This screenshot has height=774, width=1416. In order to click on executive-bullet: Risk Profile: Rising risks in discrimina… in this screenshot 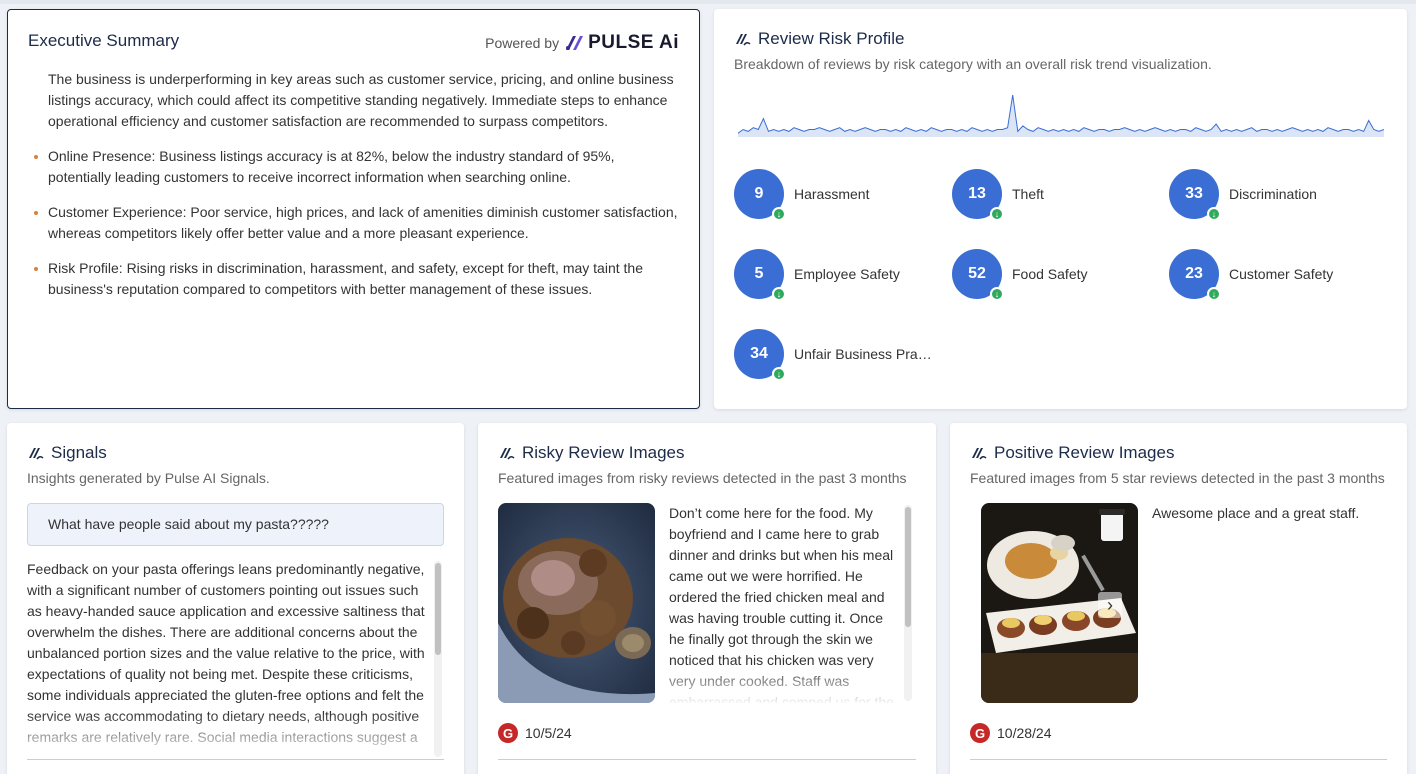, I will do `click(357, 279)`.